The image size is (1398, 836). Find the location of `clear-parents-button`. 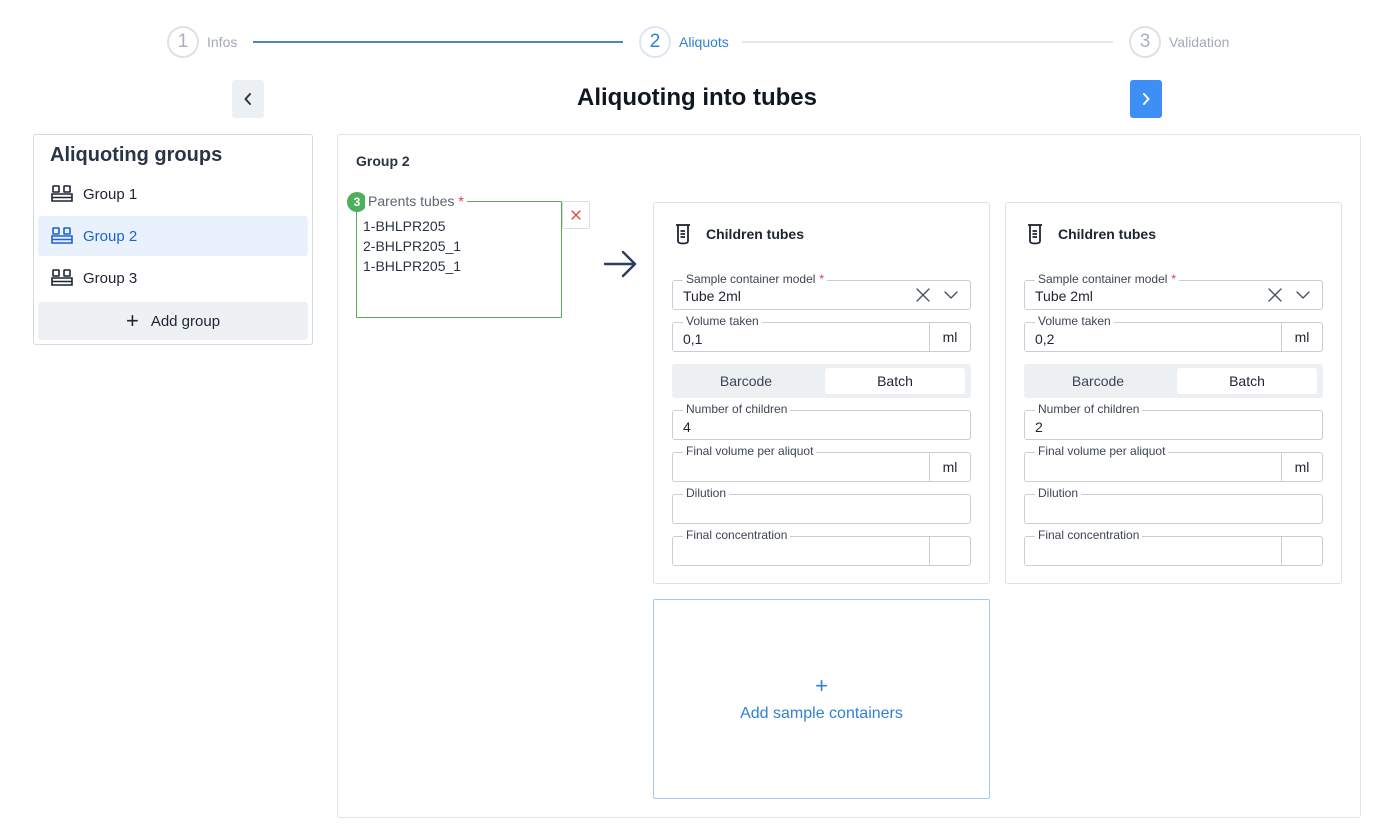

clear-parents-button is located at coordinates (576, 215).